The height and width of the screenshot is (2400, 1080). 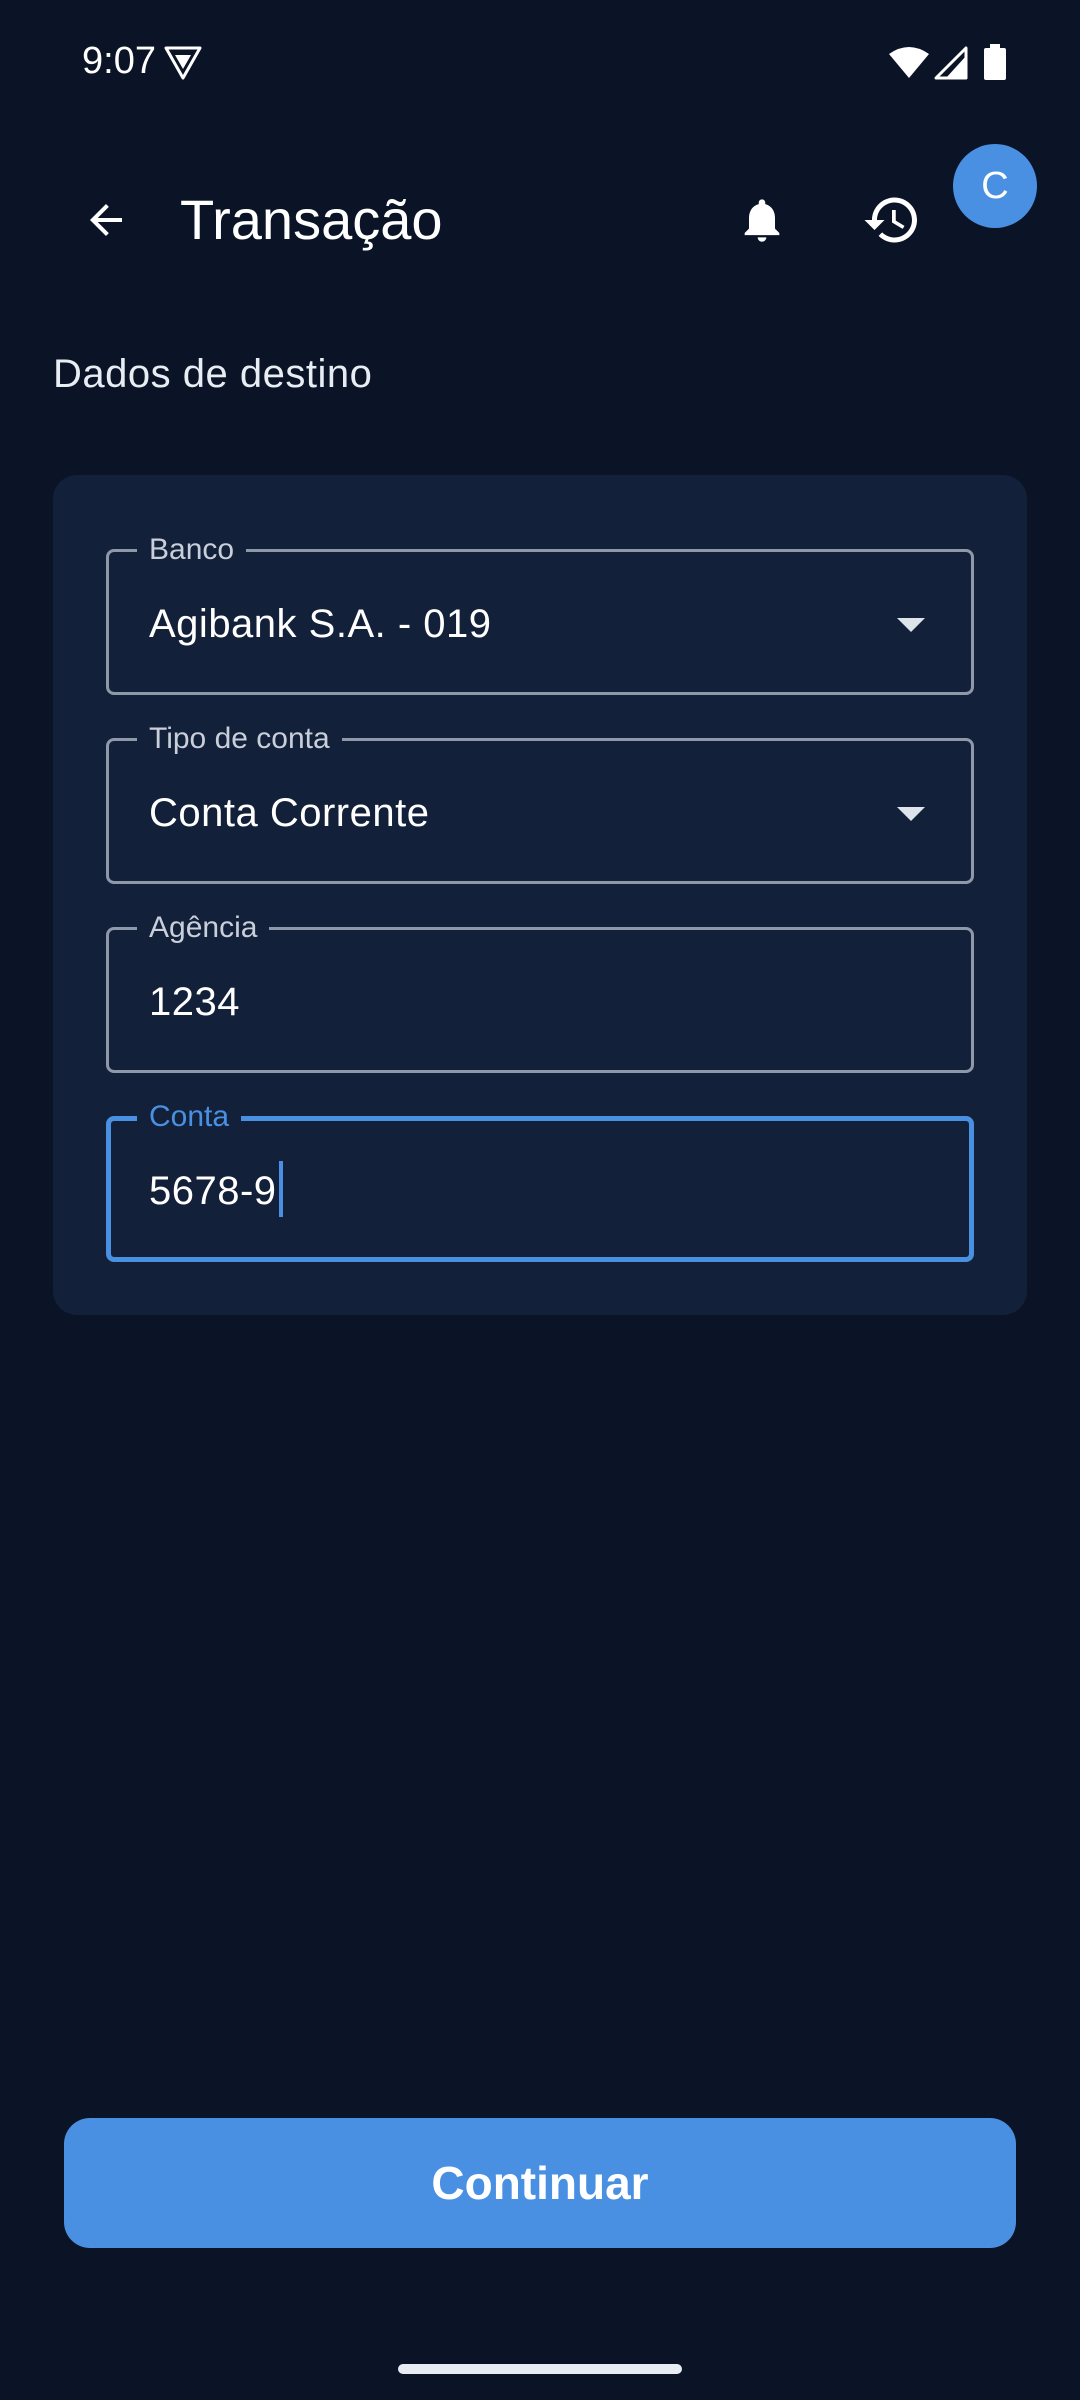 I want to click on bank-value: Agibank S.A. - 019, so click(x=320, y=624).